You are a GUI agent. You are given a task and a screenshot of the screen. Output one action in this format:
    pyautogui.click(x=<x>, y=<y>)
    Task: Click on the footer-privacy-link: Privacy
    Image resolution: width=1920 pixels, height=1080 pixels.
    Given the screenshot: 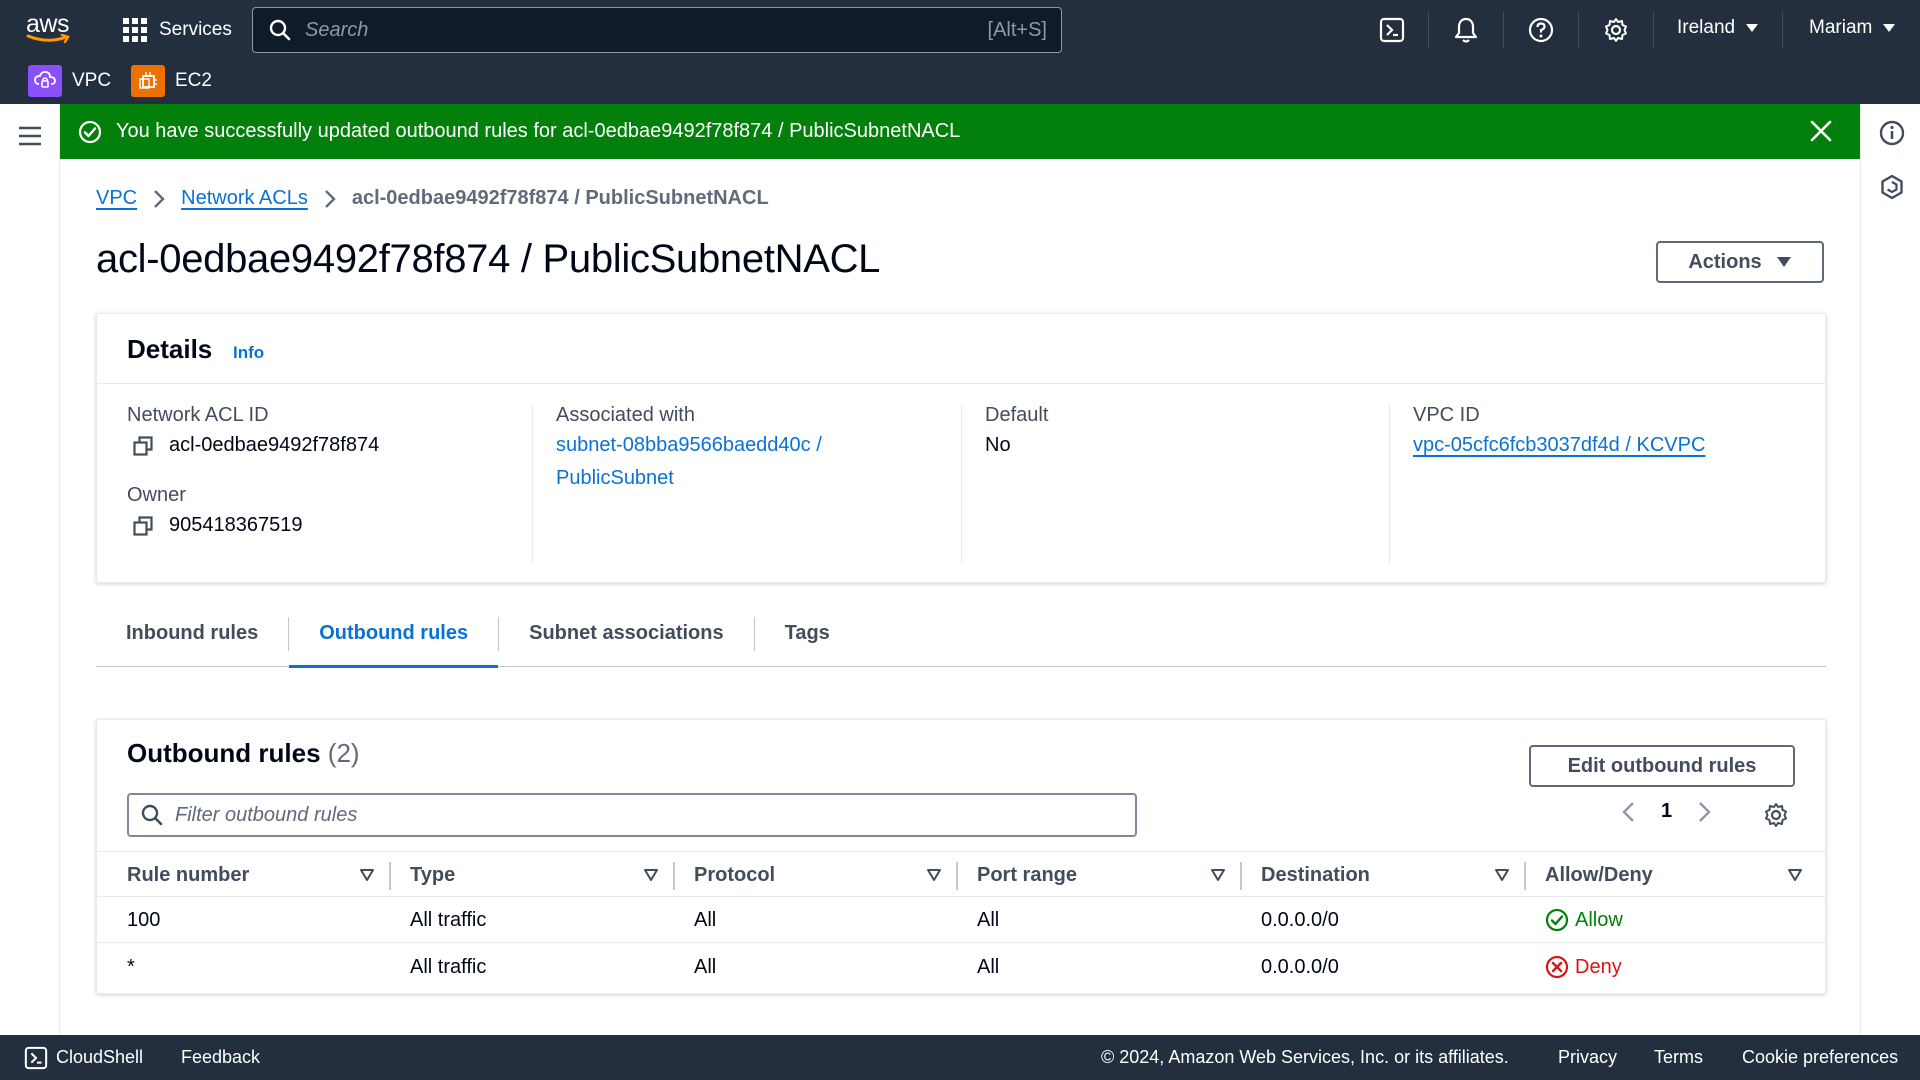 What is the action you would take?
    pyautogui.click(x=1587, y=1057)
    